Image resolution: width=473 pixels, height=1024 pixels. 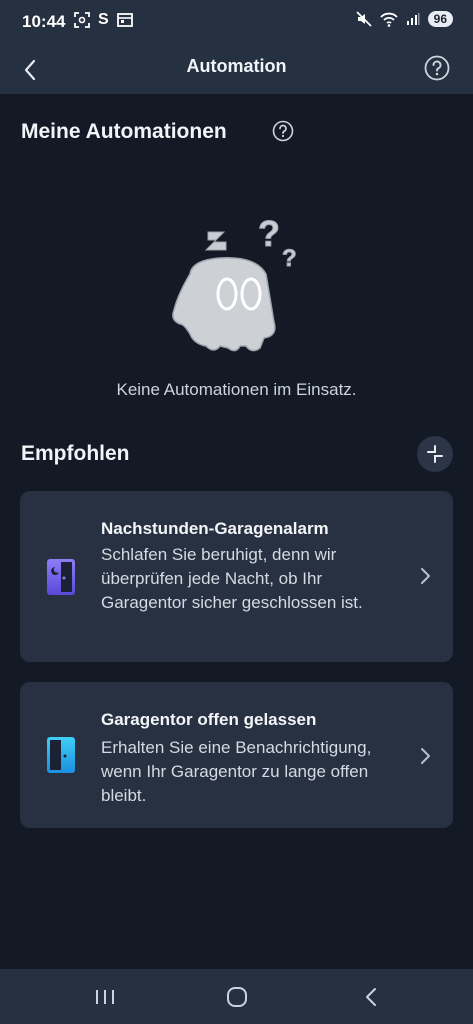 What do you see at coordinates (236, 22) in the screenshot?
I see `status-bar: 10:44 S 96` at bounding box center [236, 22].